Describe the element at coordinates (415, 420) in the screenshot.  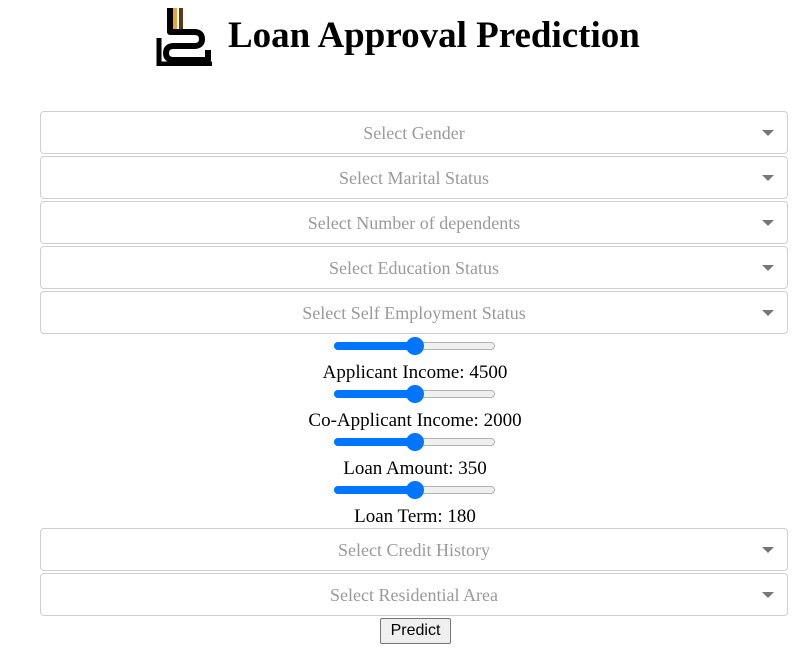
I see `coapplicant-income-label: Co-Applicant Income: 2000` at that location.